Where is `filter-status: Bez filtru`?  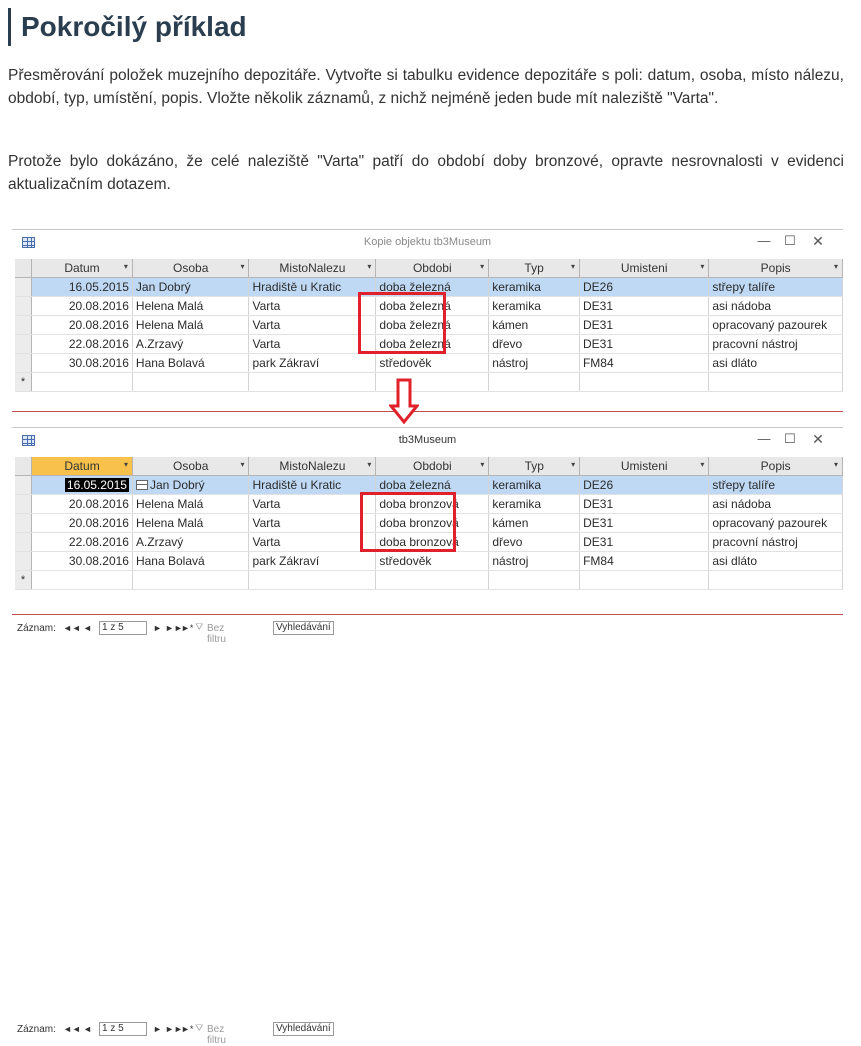
filter-status: Bez filtru is located at coordinates (216, 634).